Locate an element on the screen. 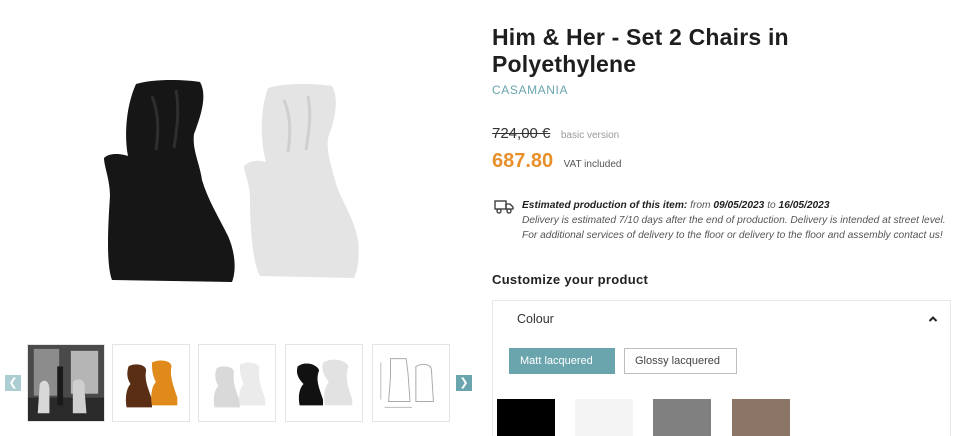 The width and height of the screenshot is (960, 436). current-price: 687.80 is located at coordinates (523, 161).